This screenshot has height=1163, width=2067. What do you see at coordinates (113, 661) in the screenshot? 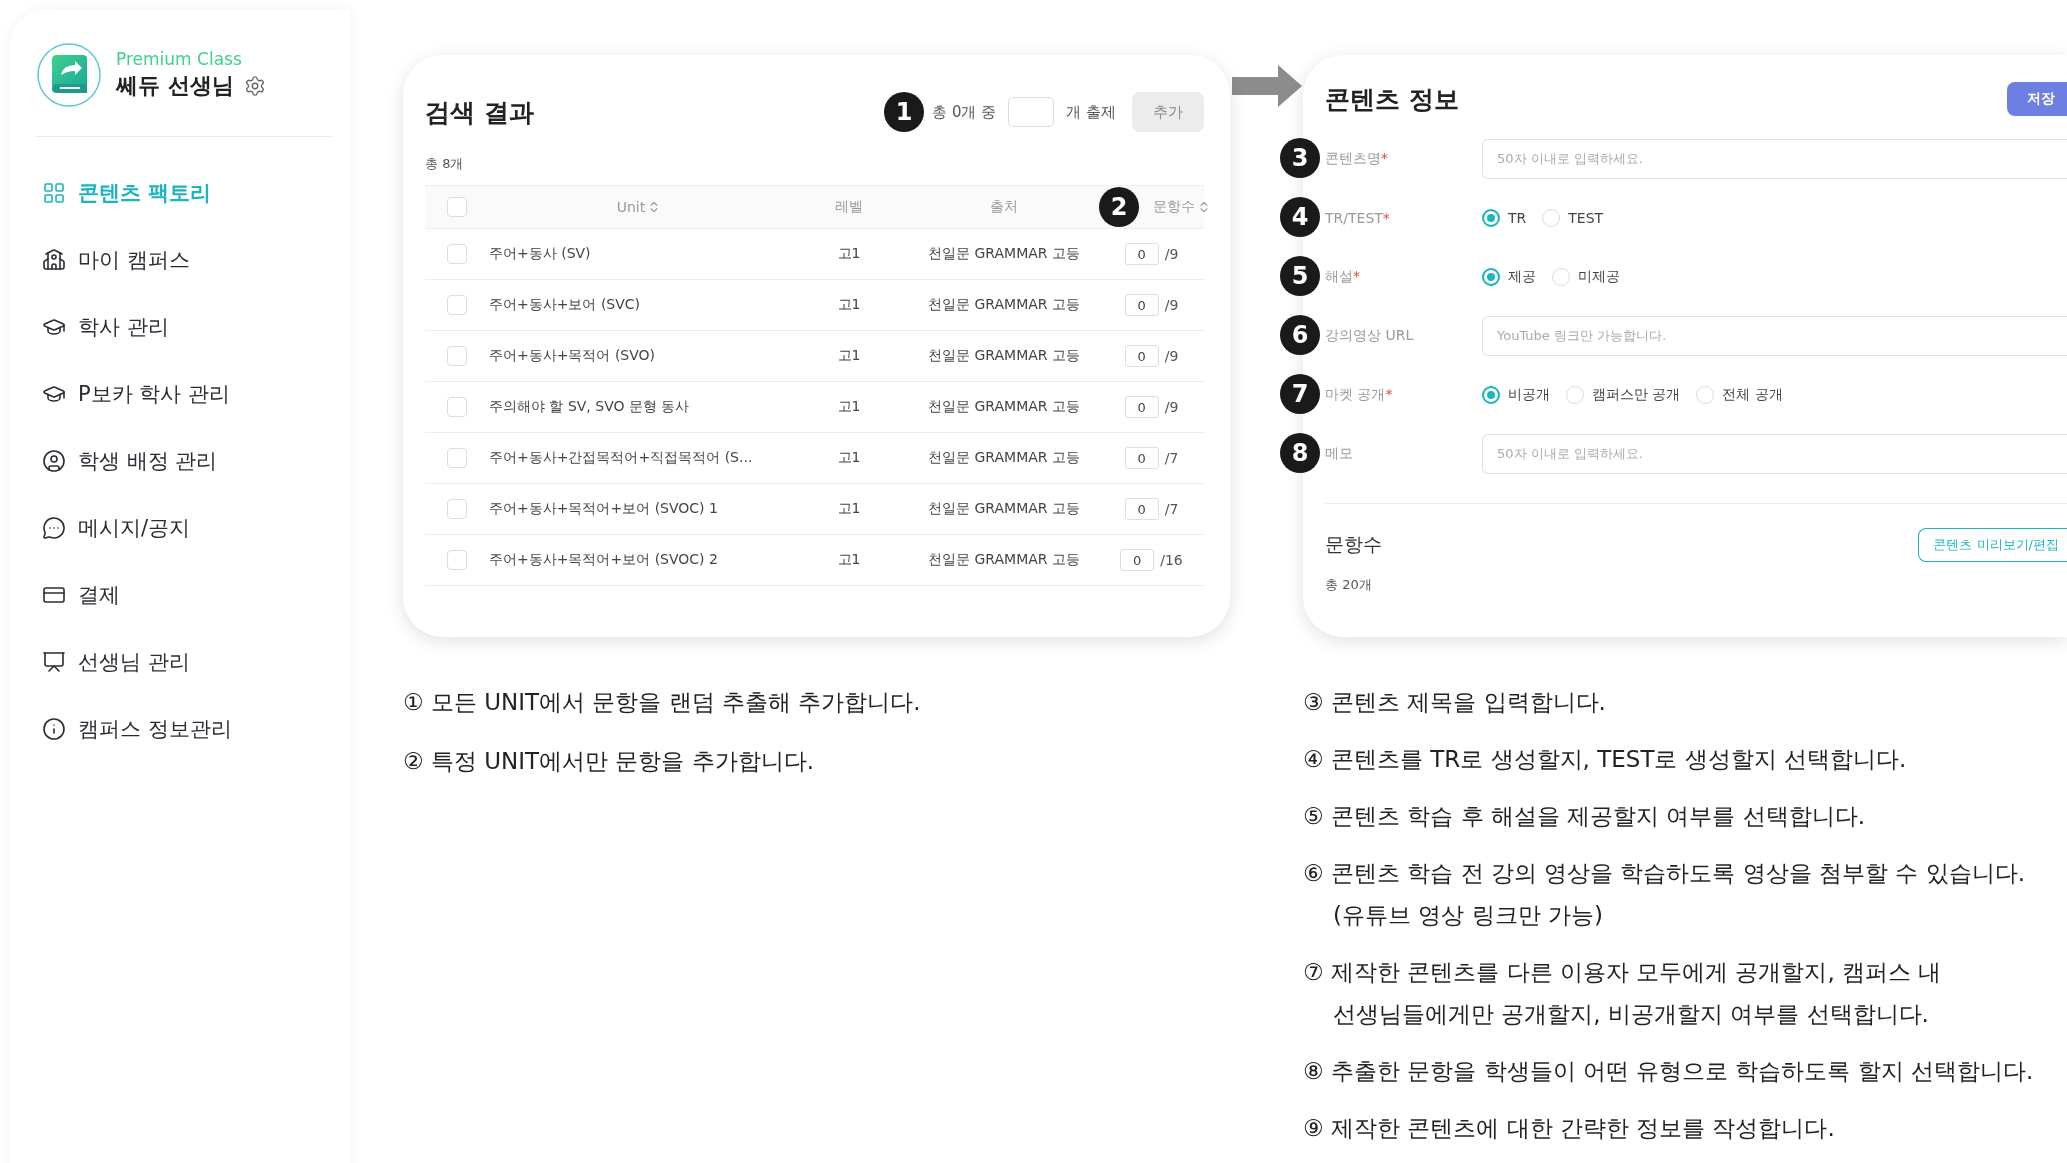
I see `sidebar-item: 선생님 관리` at bounding box center [113, 661].